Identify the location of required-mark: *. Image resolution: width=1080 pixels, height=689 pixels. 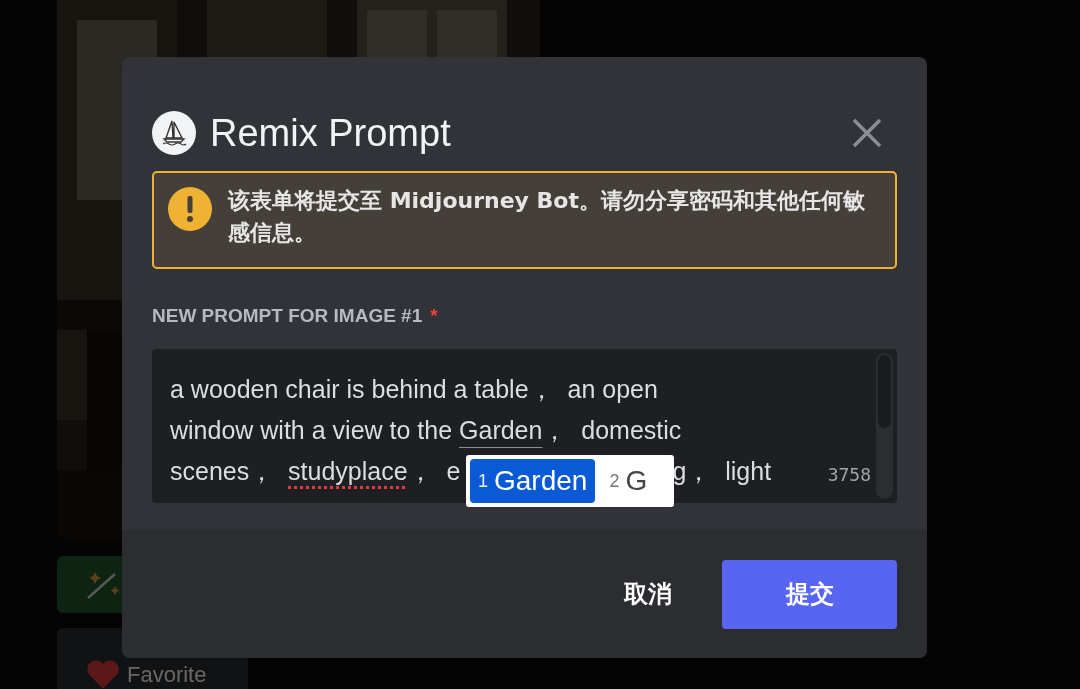
(434, 316).